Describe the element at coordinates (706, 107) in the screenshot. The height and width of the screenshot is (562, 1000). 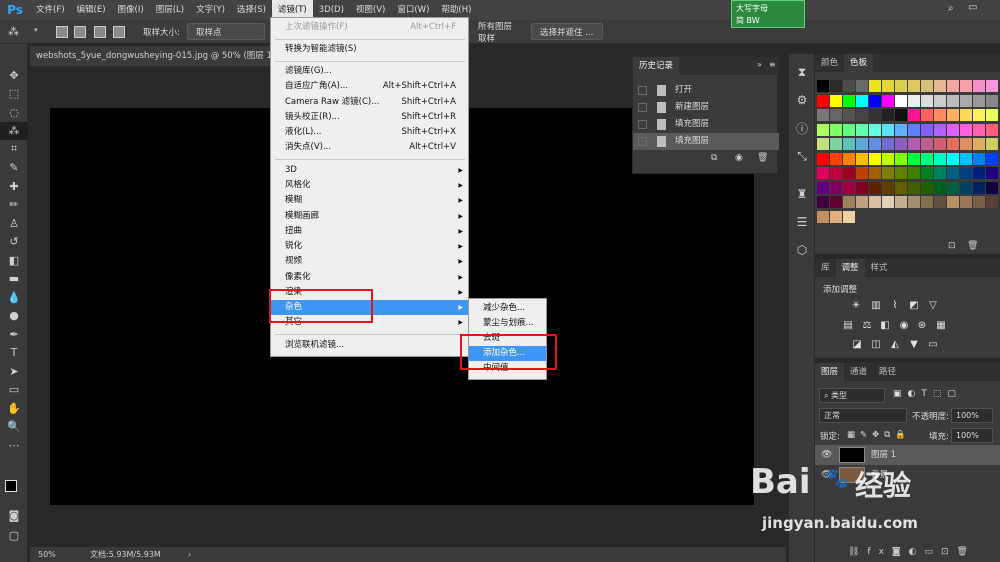
I see `history-item: 新建图层` at that location.